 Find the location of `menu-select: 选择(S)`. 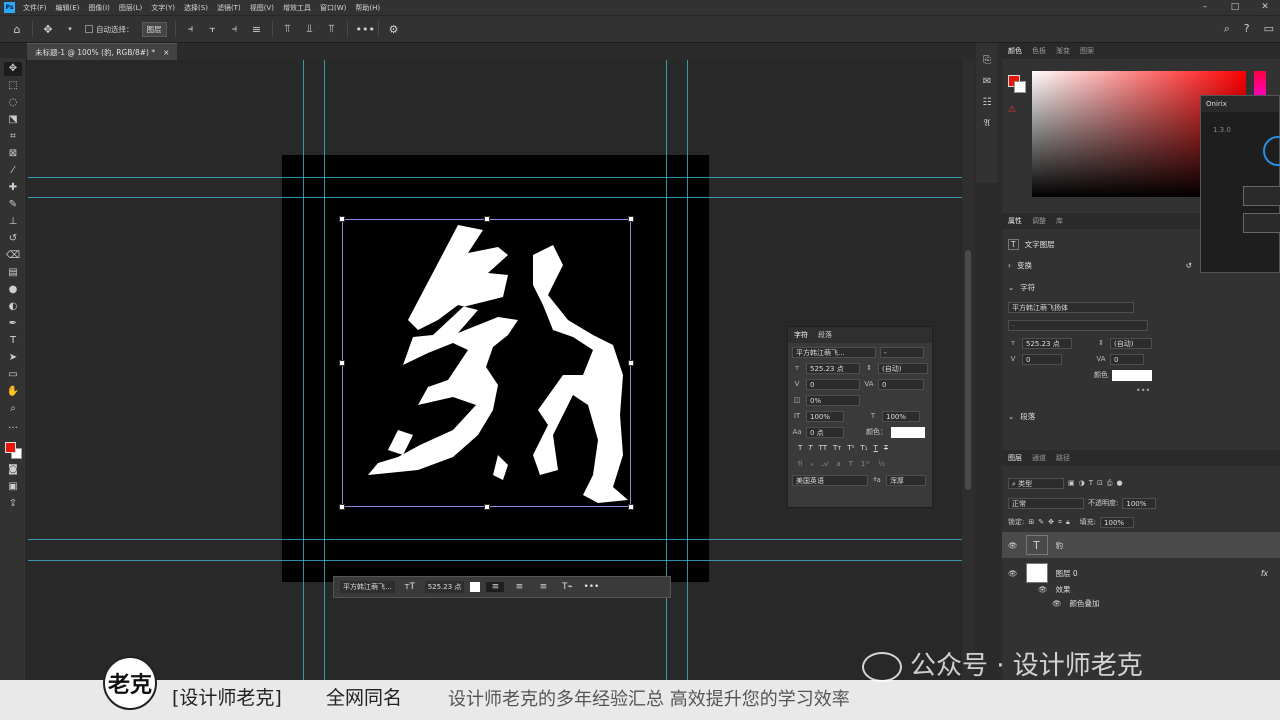

menu-select: 选择(S) is located at coordinates (196, 8).